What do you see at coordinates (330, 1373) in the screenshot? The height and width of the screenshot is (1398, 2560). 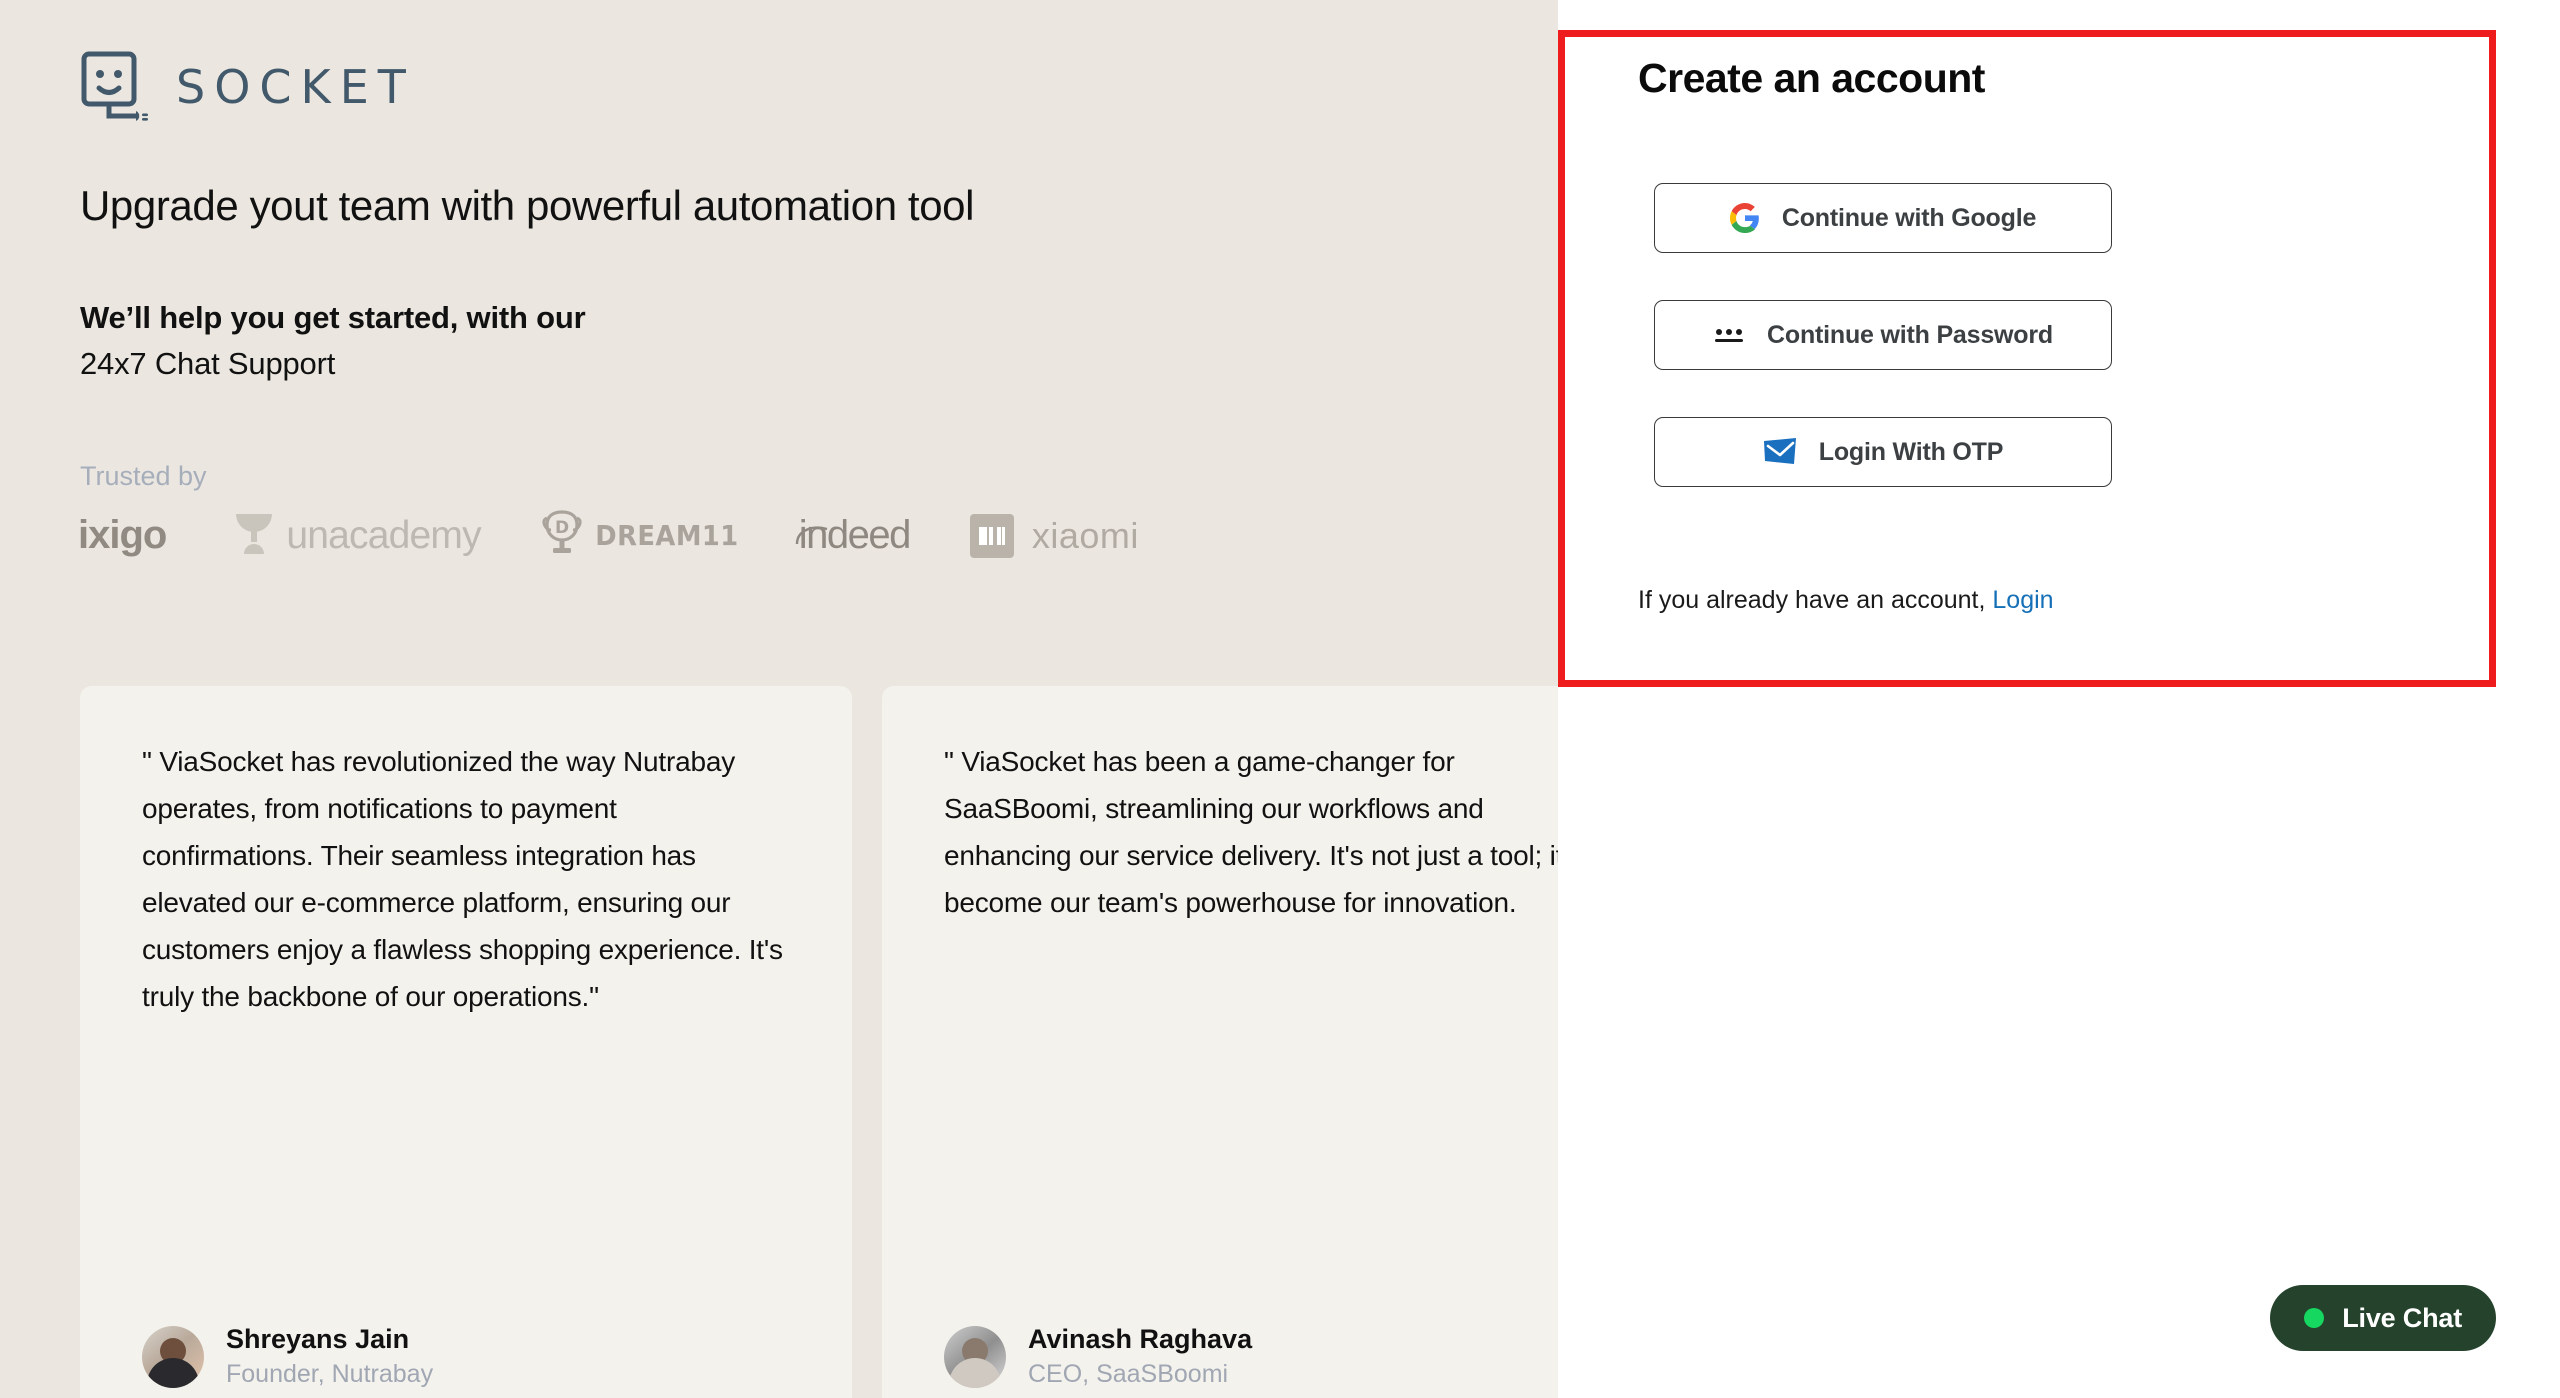 I see `author-role: Founder, Nutrabay` at bounding box center [330, 1373].